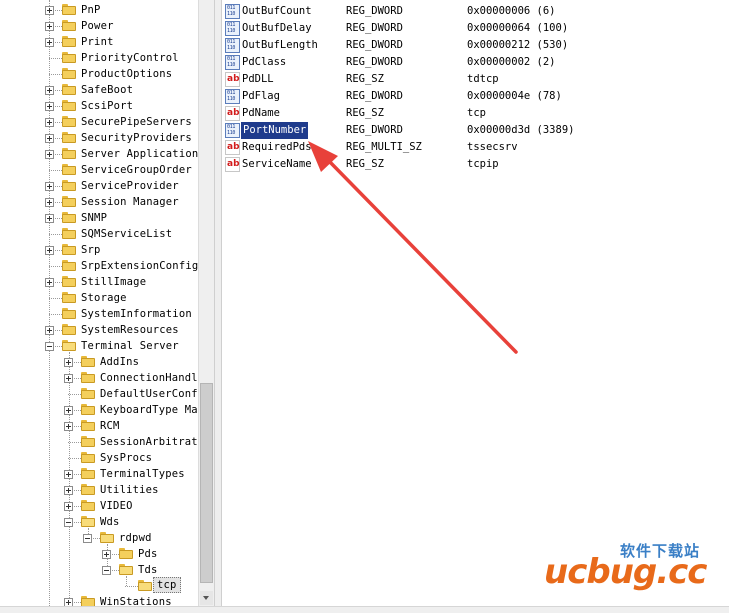 This screenshot has width=729, height=613. I want to click on tree-item-safeboot: SafeBoot, so click(99, 90).